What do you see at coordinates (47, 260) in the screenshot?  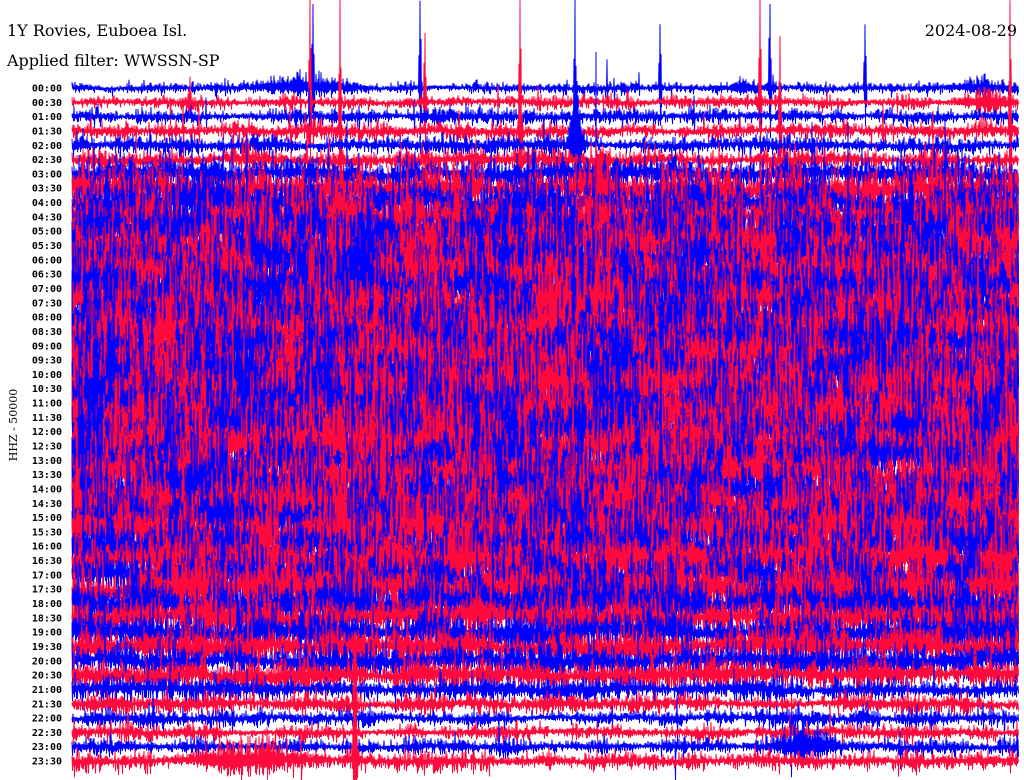 I see `time-label-06-00: 06:00` at bounding box center [47, 260].